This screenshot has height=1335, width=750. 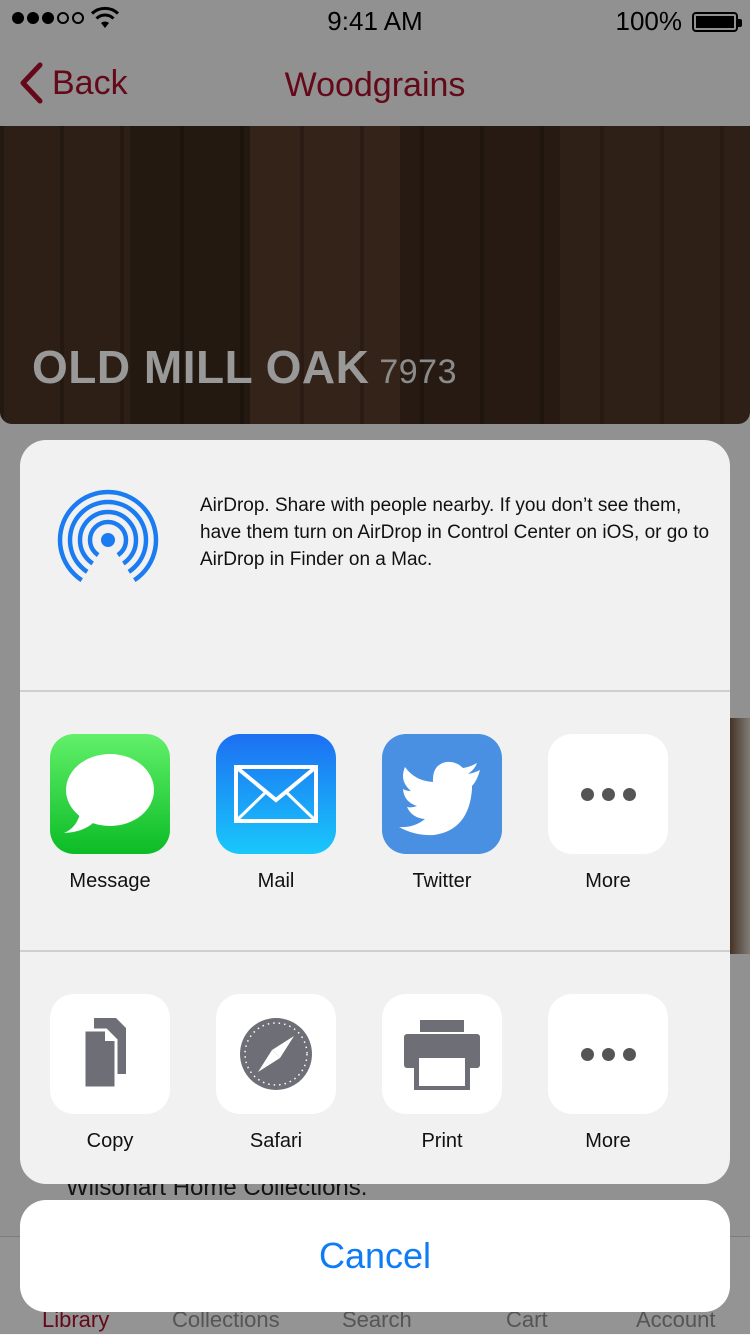 I want to click on share-message-label: Message, so click(x=110, y=881).